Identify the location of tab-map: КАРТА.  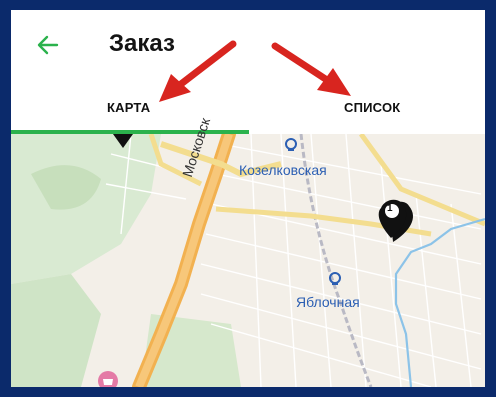
(129, 107).